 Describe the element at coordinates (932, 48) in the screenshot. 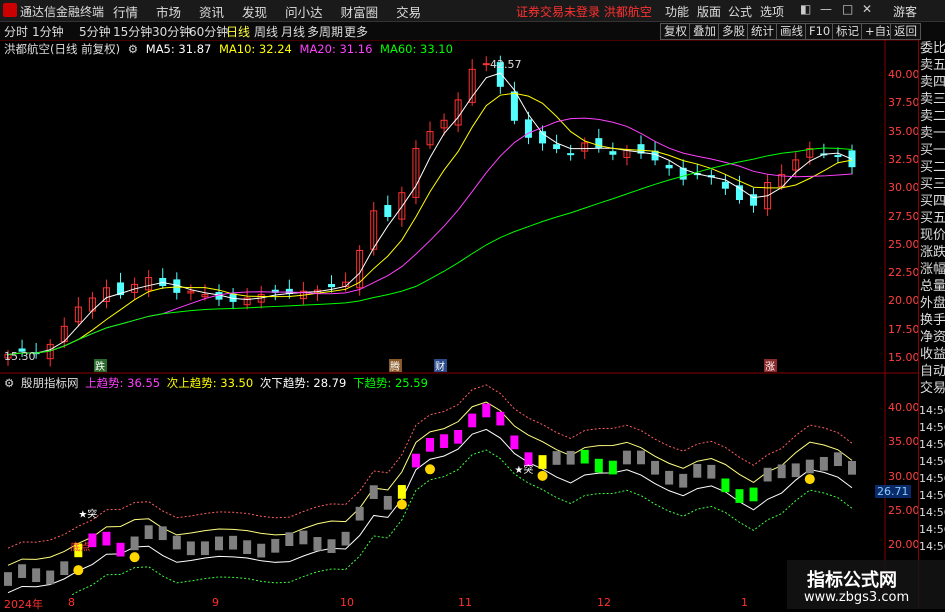

I see `side-label-0: 委比` at that location.